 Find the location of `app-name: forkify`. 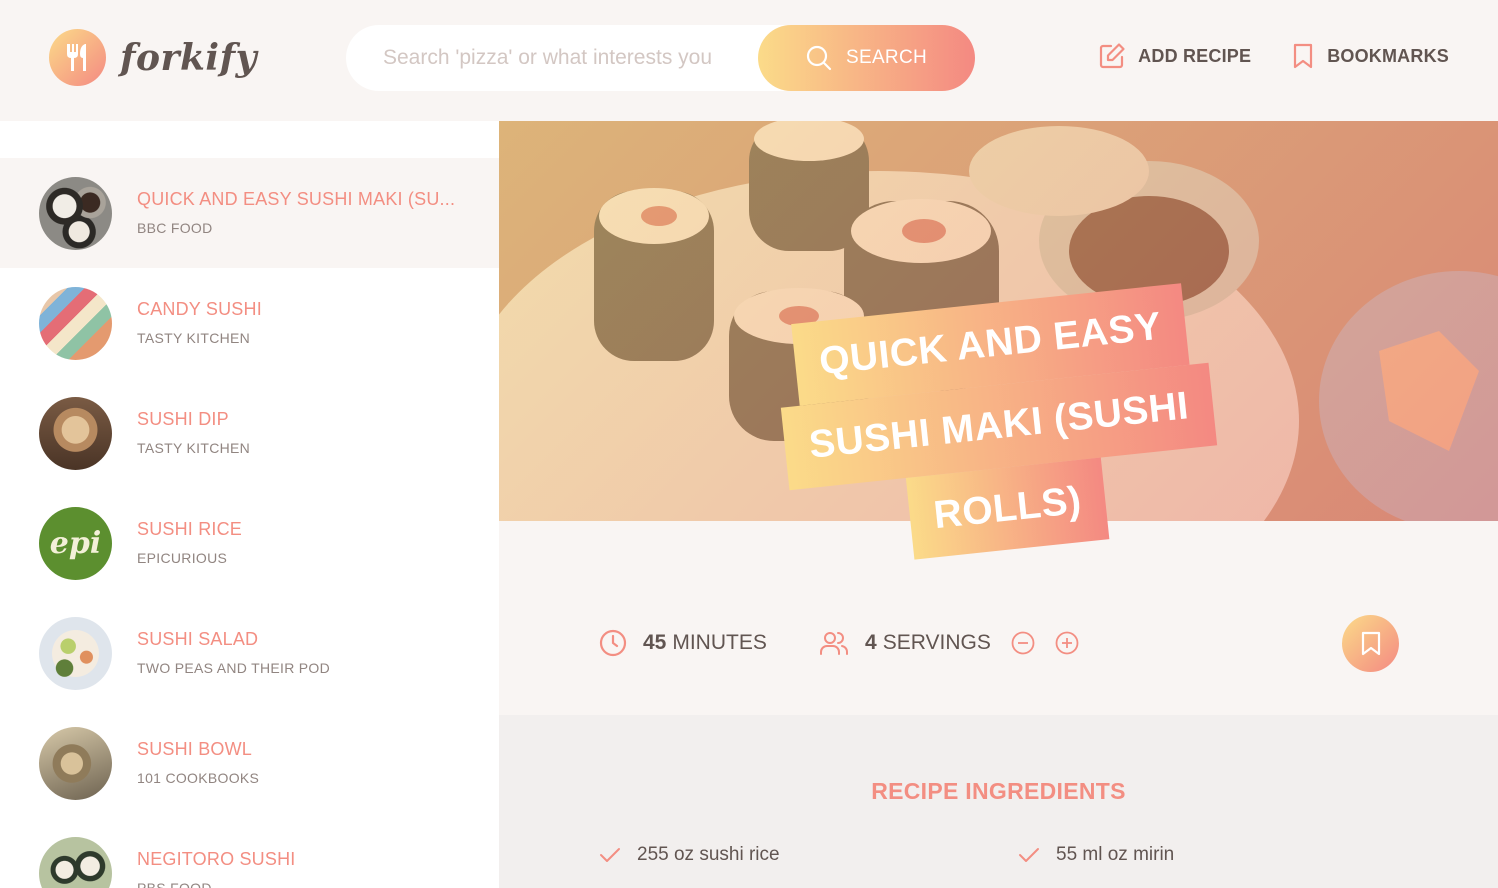

app-name: forkify is located at coordinates (188, 57).